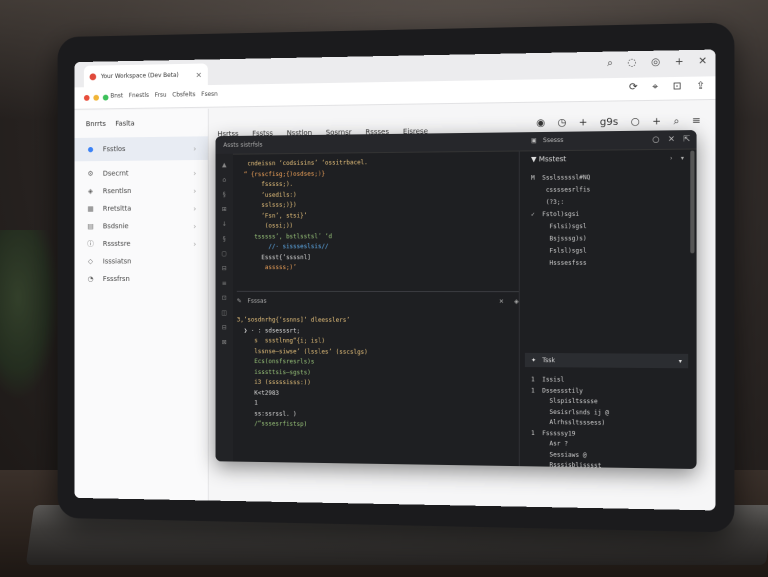  What do you see at coordinates (183, 94) in the screenshot?
I see `bookmark: Cbsfelts` at bounding box center [183, 94].